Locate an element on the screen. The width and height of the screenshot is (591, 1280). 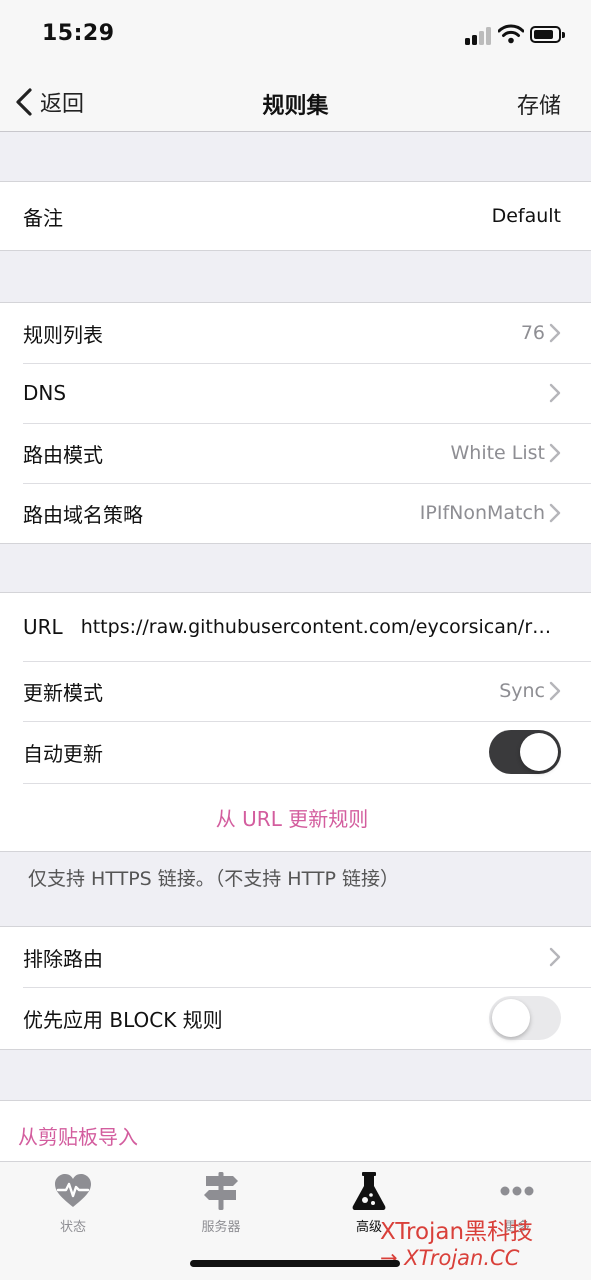
wifi-icon is located at coordinates (511, 34).